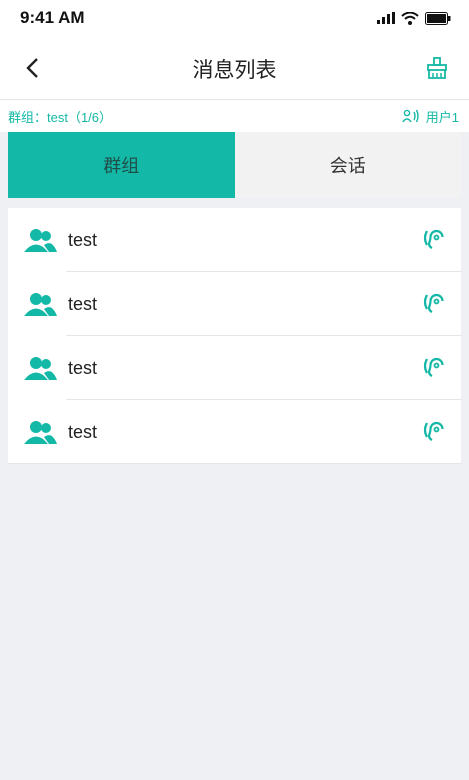 The width and height of the screenshot is (469, 780). I want to click on user-speaking-icon, so click(410, 116).